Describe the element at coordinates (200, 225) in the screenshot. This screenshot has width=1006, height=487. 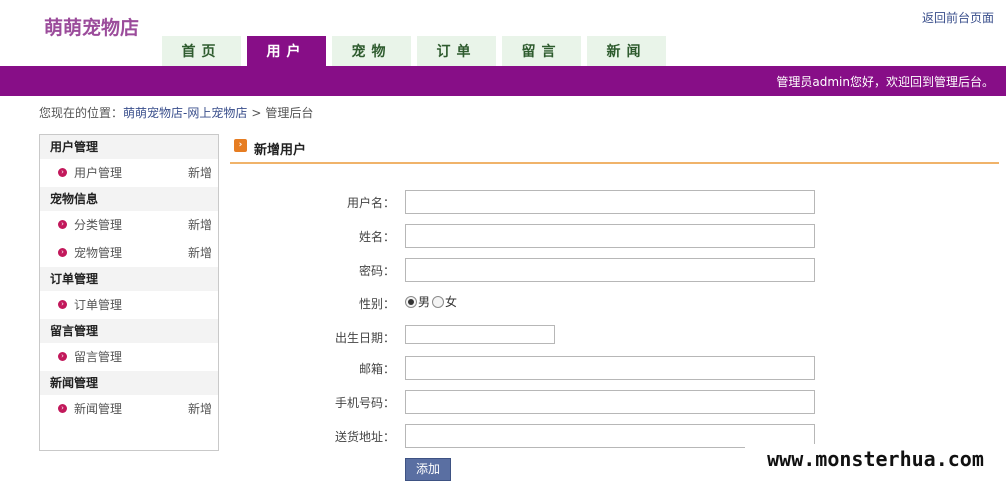
I see `add-category-link: 新增` at that location.